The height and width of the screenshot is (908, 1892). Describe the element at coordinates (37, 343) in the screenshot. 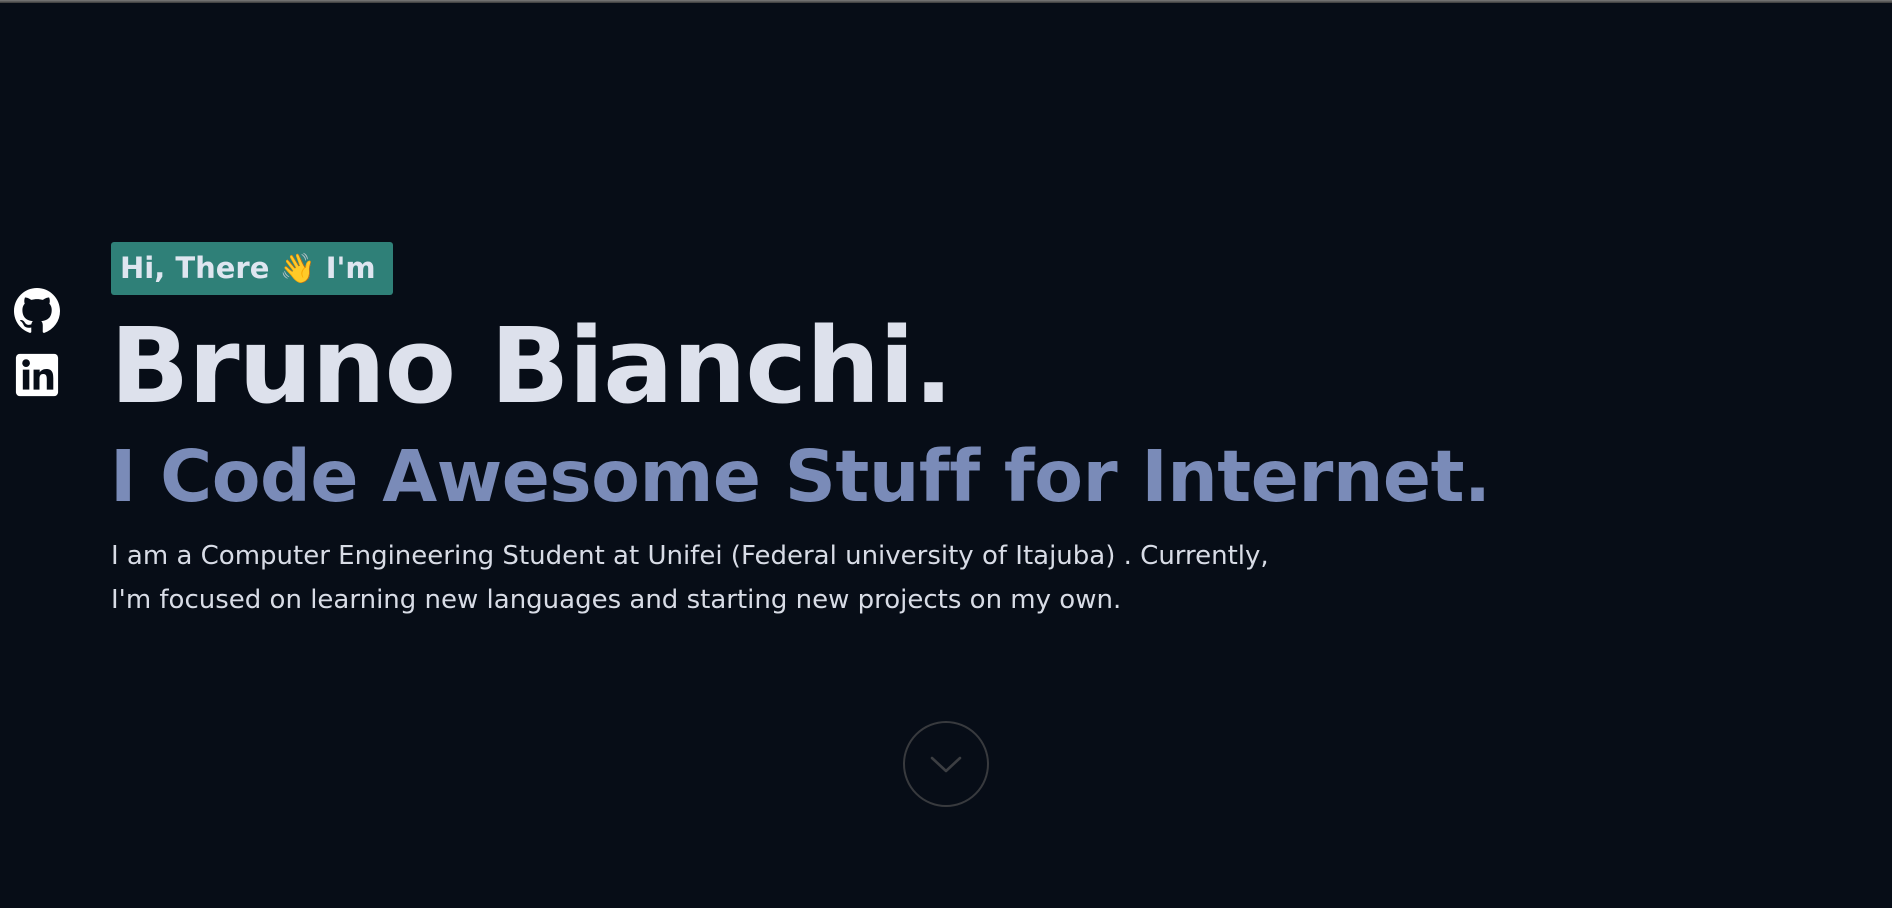

I see `social-links` at that location.